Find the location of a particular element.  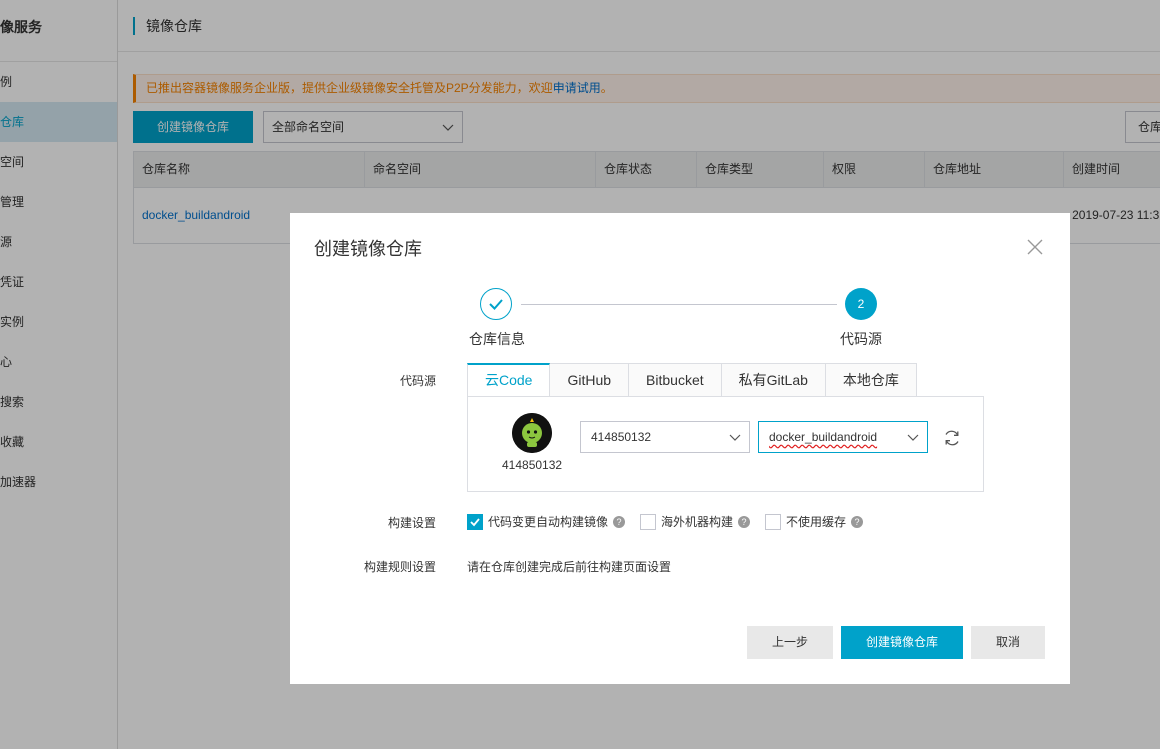

account-select: 414850132 is located at coordinates (665, 437).